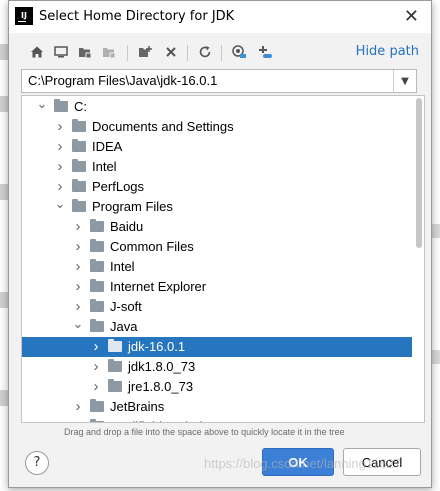 The image size is (440, 491). What do you see at coordinates (217, 387) in the screenshot?
I see `tree-row: › jre1.8.0_73` at bounding box center [217, 387].